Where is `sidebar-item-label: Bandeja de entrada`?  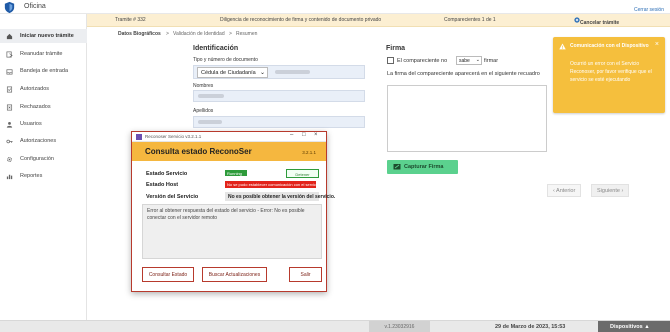 sidebar-item-label: Bandeja de entrada is located at coordinates (44, 71).